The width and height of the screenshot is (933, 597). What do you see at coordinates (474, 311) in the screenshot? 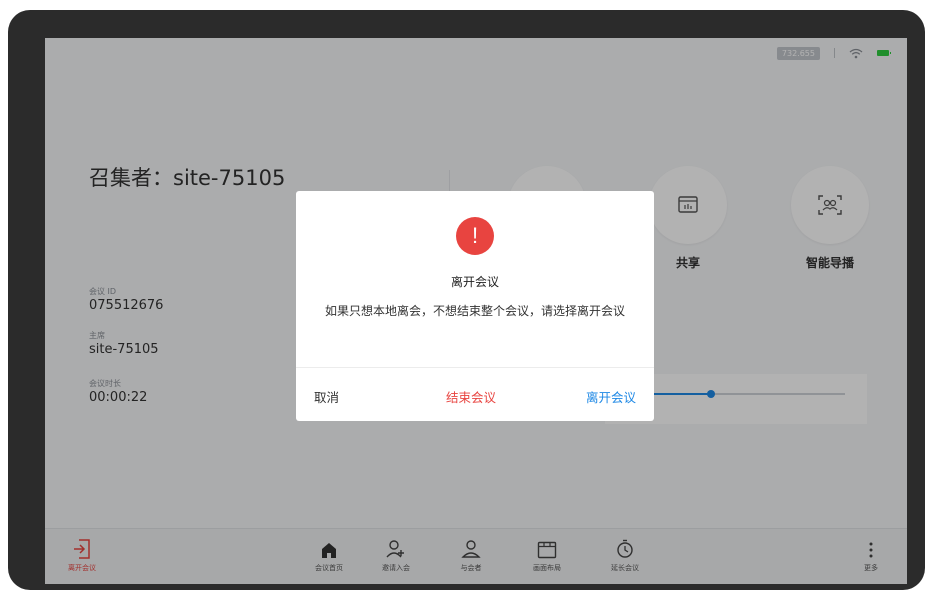
I see `dialog-message: 如果只想本地离会，不想结束整个会议，请选择离开会议` at bounding box center [474, 311].